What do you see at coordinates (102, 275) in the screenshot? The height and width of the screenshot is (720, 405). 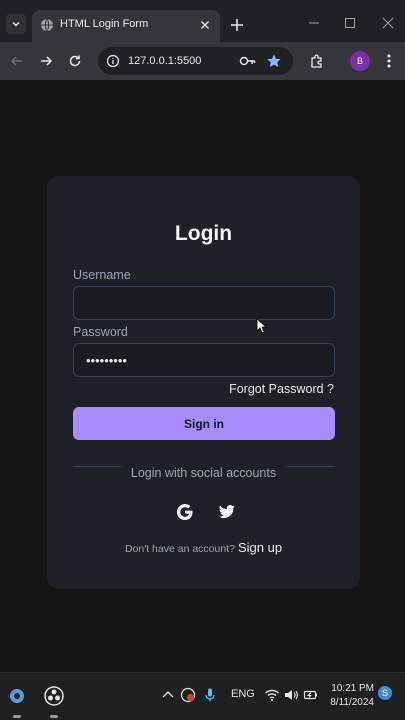 I see `username-label: Username` at bounding box center [102, 275].